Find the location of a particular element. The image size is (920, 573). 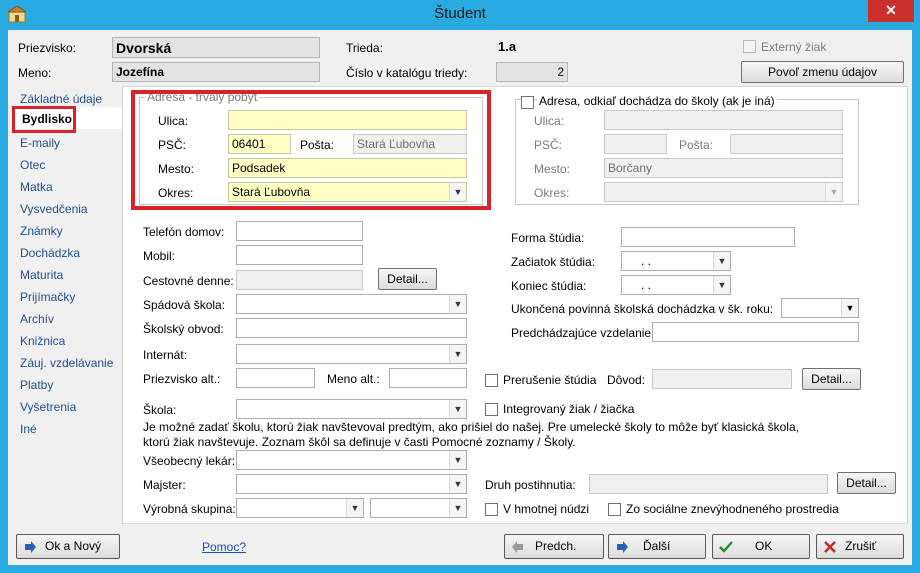

commute-post-field is located at coordinates (786, 144).